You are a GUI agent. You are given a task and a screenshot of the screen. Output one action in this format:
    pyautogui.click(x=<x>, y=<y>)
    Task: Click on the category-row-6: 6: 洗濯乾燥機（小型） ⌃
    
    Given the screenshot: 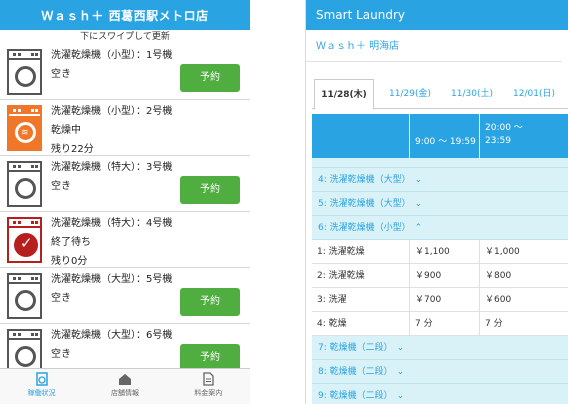 What is the action you would take?
    pyautogui.click(x=440, y=228)
    